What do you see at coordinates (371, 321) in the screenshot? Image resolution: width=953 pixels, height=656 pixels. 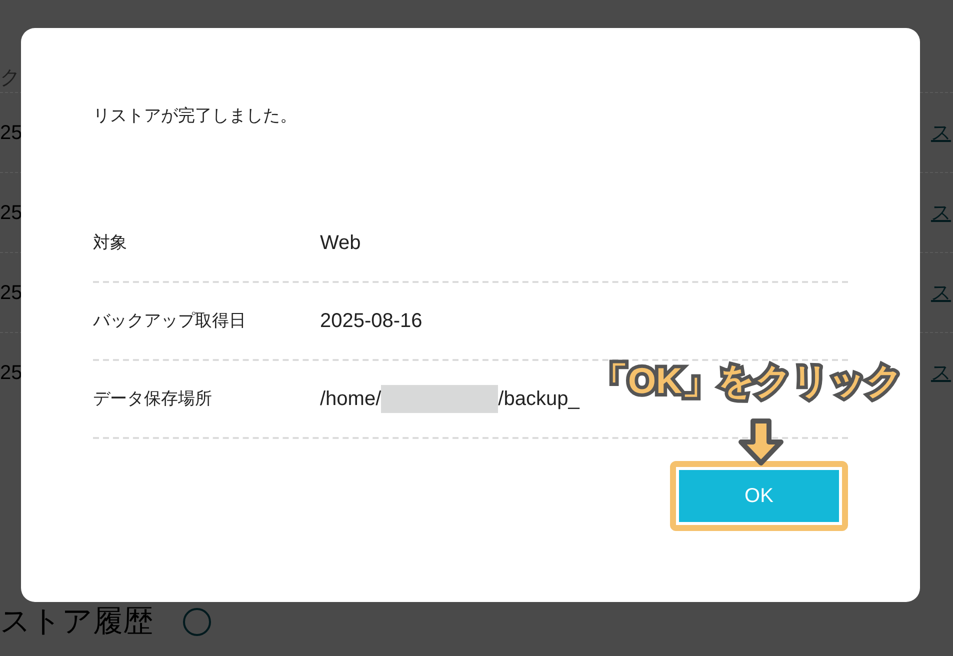 I see `detail-value: 2025-08-16` at bounding box center [371, 321].